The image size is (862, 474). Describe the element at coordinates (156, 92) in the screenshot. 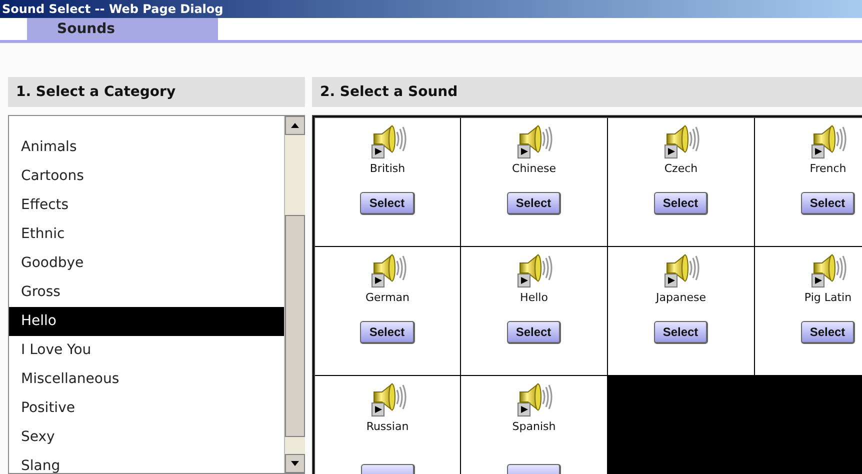

I see `section-heading: 1. Select a Category` at that location.